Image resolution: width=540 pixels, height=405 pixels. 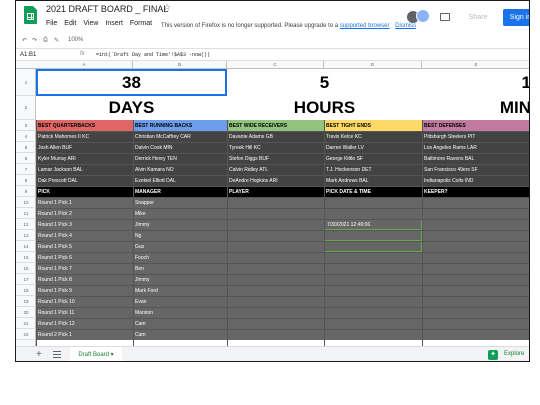 I want to click on menu-format: Format, so click(x=141, y=23).